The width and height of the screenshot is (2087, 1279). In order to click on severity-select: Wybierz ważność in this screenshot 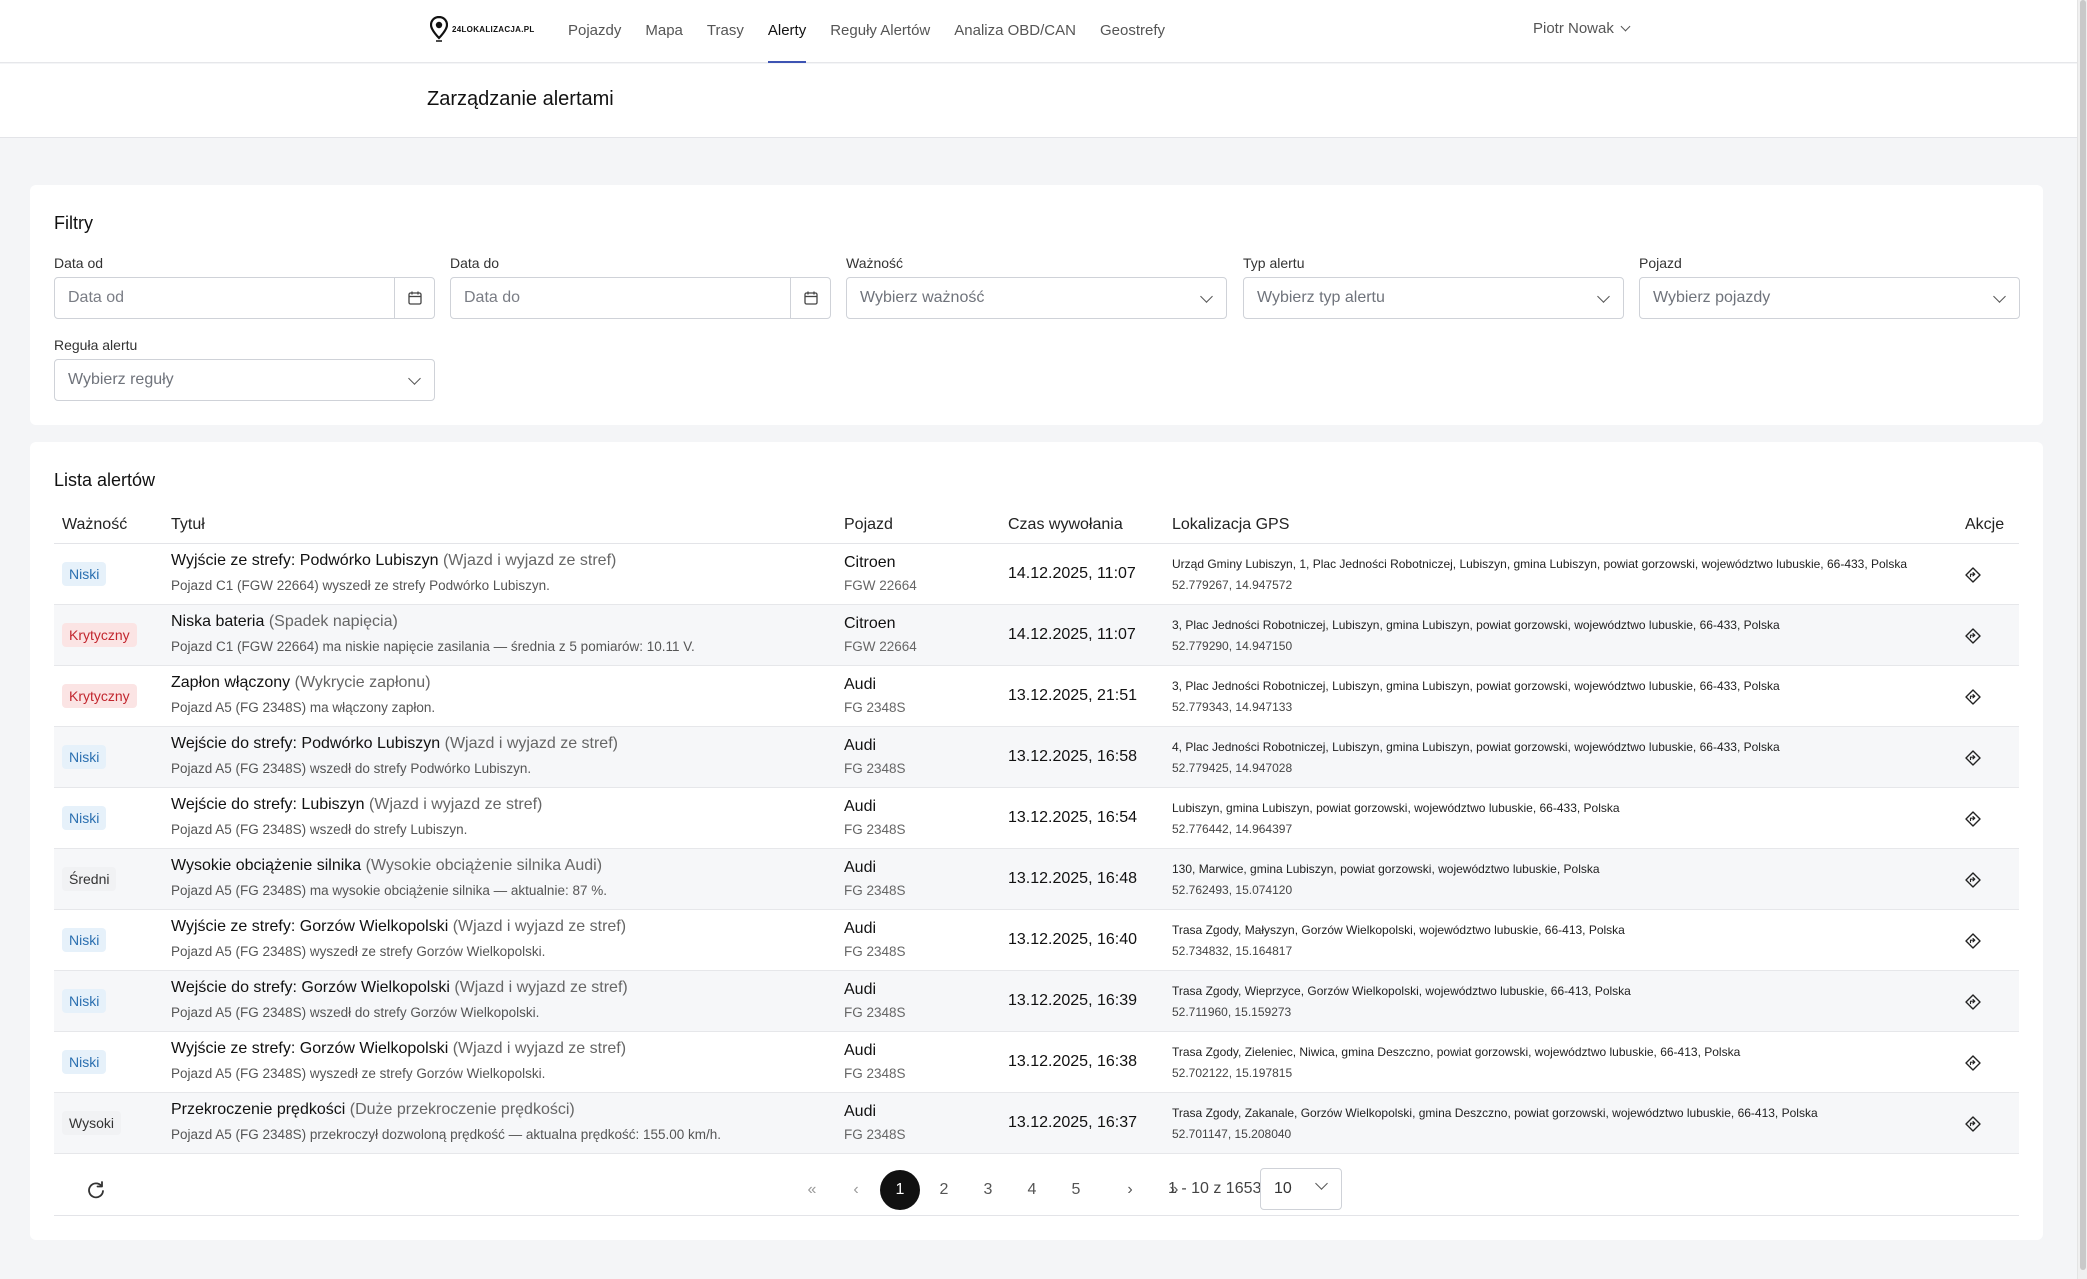, I will do `click(1036, 298)`.